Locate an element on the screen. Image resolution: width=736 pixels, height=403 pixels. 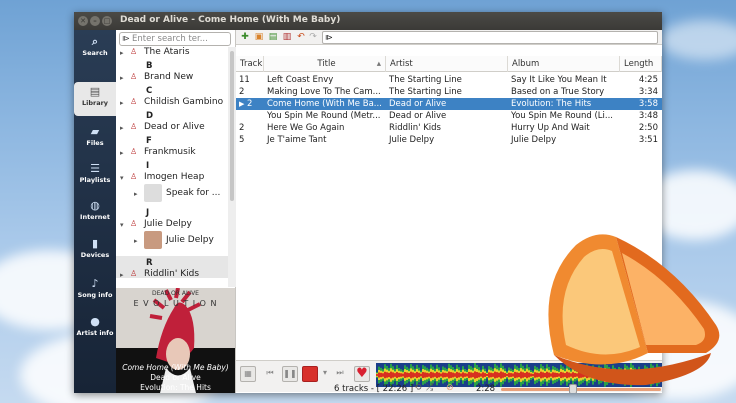
now-playing-album: Evolution: The Hits is located at coordinates (175, 387).